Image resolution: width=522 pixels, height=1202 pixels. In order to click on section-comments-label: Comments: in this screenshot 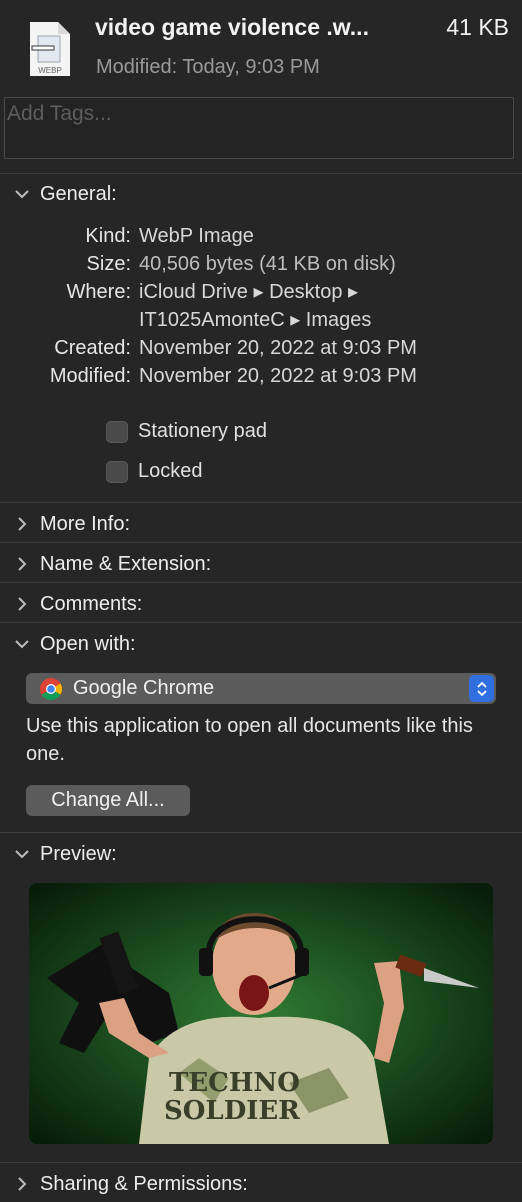, I will do `click(91, 603)`.